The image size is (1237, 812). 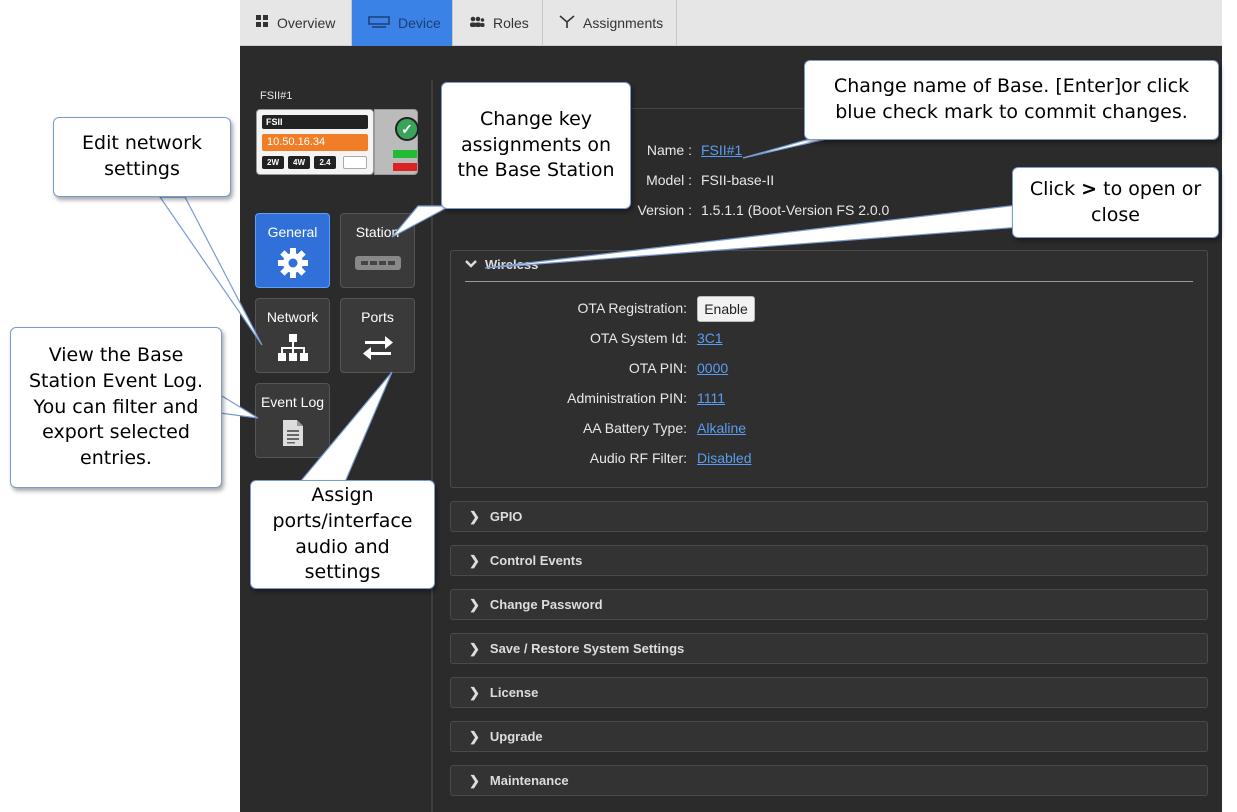 I want to click on base-station-ip: 10.50.16.34, so click(x=315, y=142).